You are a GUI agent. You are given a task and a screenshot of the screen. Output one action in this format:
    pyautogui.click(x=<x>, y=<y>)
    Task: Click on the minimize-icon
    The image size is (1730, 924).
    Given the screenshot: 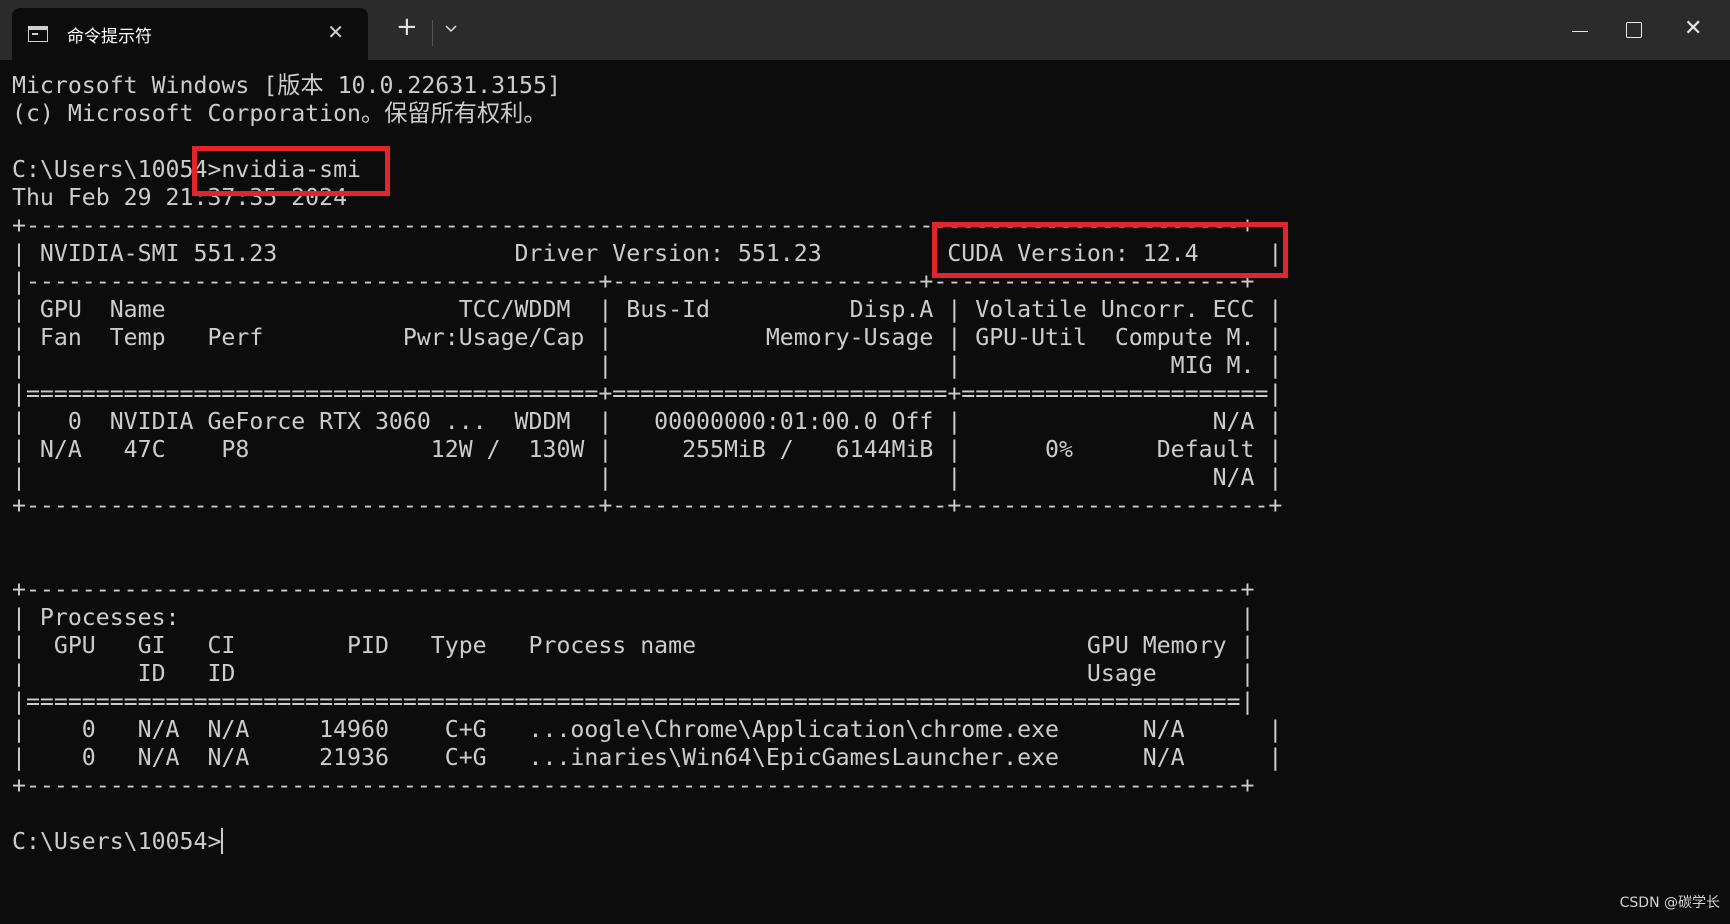 What is the action you would take?
    pyautogui.click(x=1580, y=31)
    